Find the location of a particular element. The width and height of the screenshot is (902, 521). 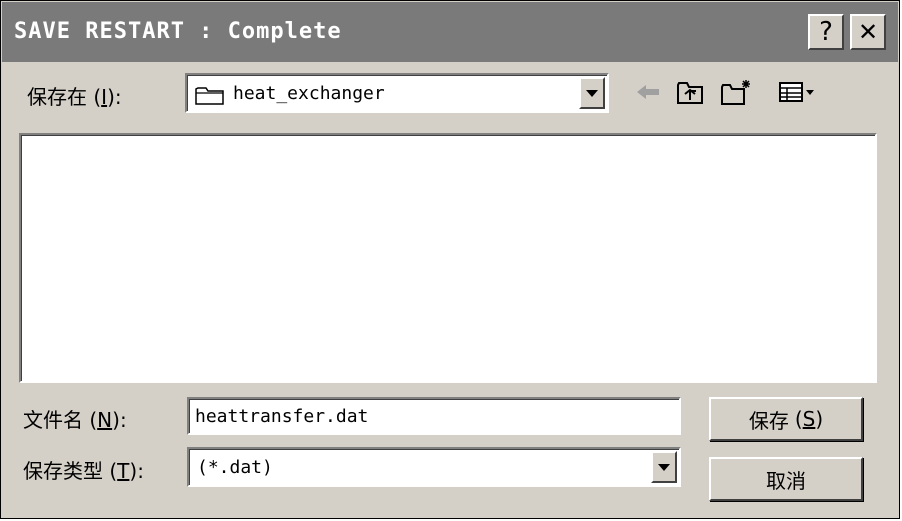

up-folder-icon is located at coordinates (690, 93).